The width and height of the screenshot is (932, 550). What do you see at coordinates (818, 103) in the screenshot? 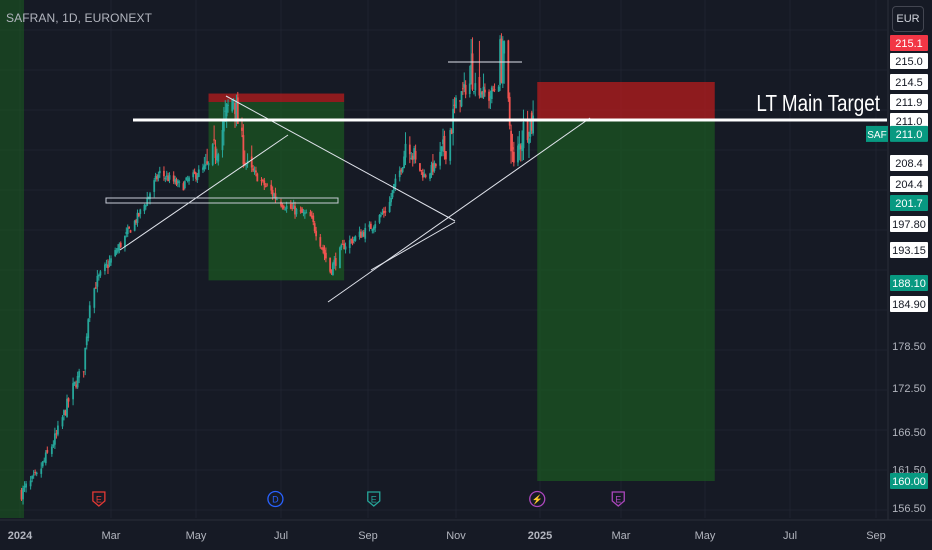
I see `target-label: LT Main Target` at bounding box center [818, 103].